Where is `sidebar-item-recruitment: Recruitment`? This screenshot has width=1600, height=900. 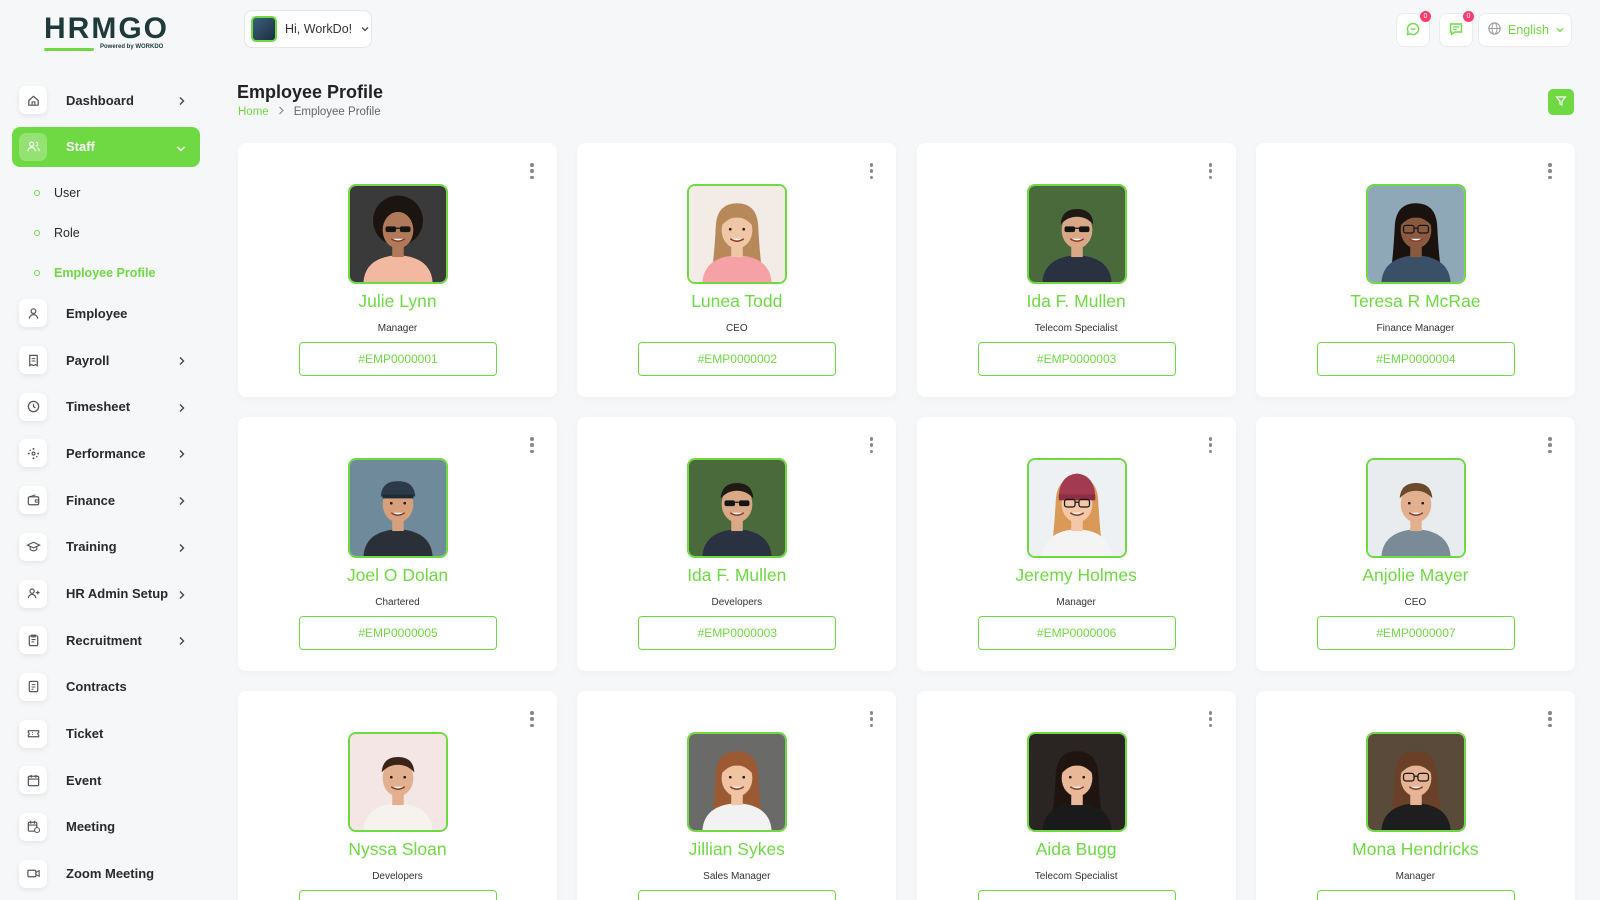
sidebar-item-recruitment: Recruitment is located at coordinates (106, 640).